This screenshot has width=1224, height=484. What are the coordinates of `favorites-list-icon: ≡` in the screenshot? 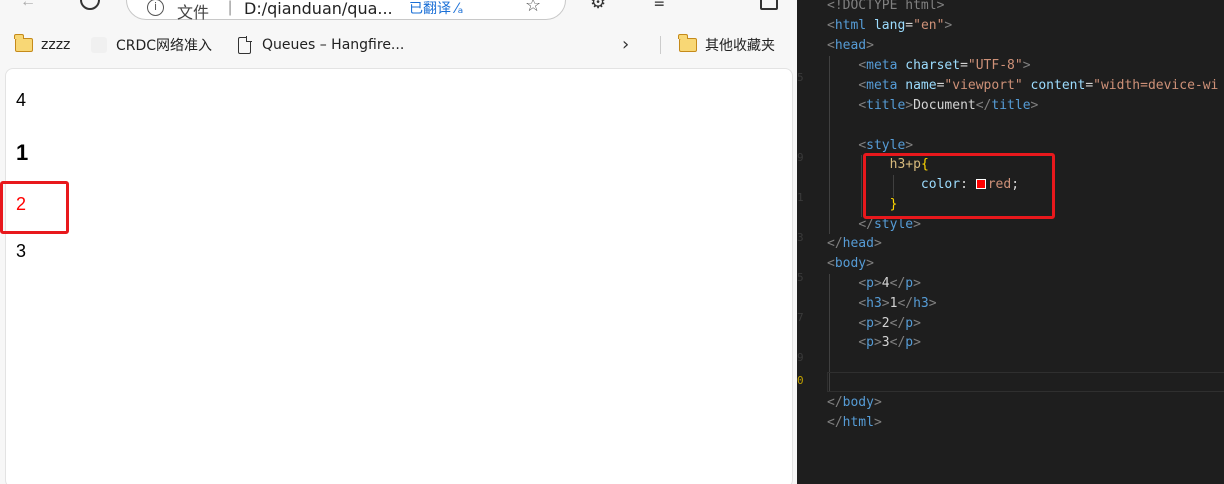 It's located at (659, 5).